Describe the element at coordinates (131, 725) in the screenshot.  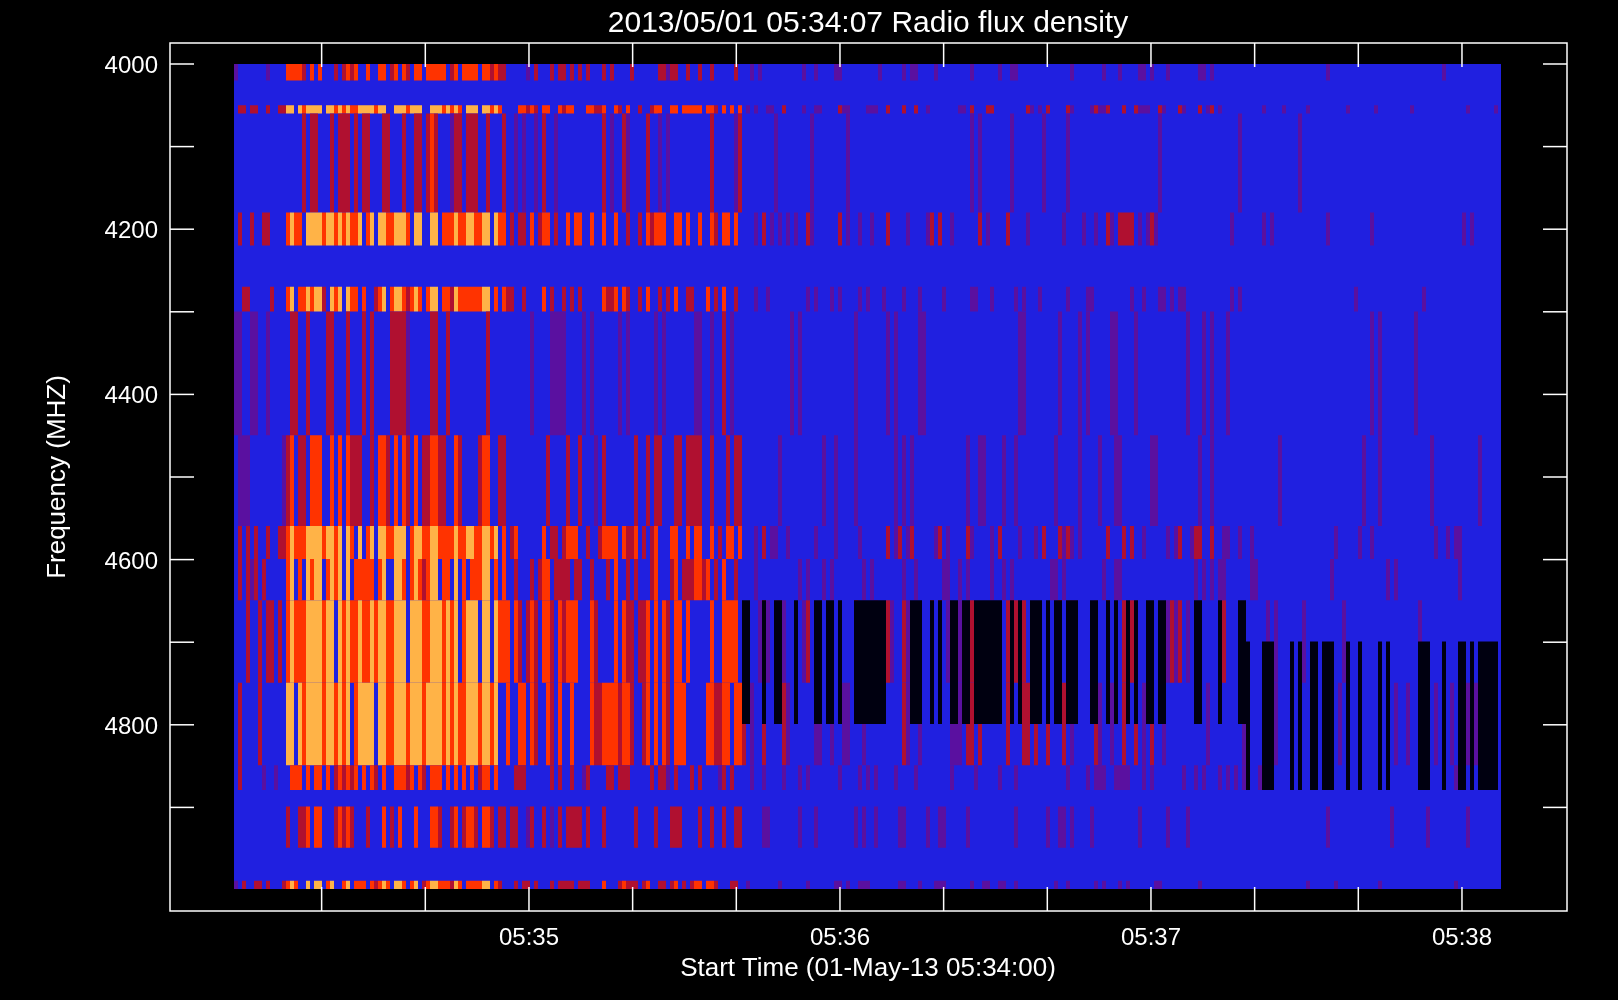
I see `y-tick-label: 4800` at that location.